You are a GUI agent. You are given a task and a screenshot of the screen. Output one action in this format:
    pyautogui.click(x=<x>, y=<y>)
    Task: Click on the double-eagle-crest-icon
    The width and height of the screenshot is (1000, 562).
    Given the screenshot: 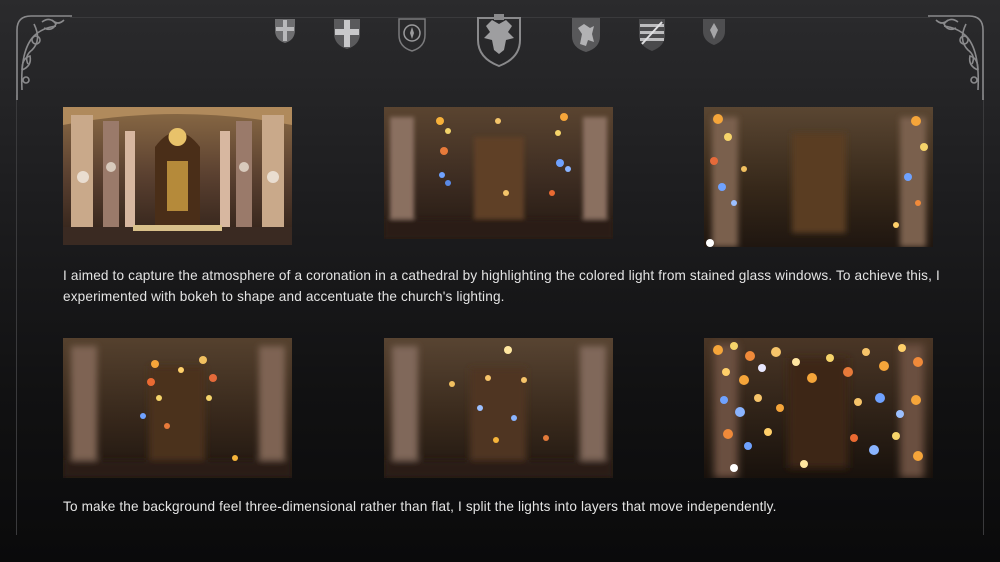 What is the action you would take?
    pyautogui.click(x=499, y=41)
    